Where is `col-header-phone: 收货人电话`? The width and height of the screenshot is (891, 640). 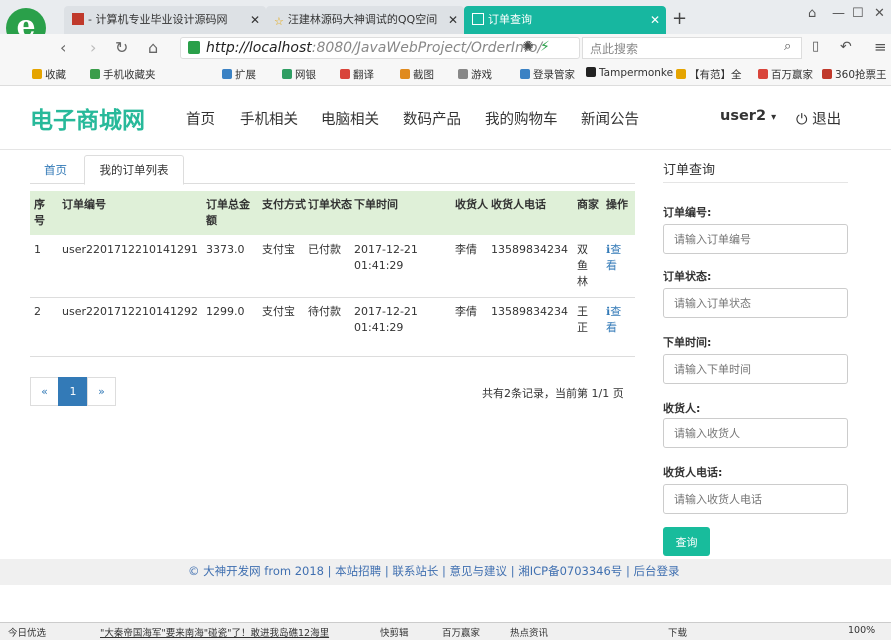
col-header-phone: 收货人电话 is located at coordinates (518, 204).